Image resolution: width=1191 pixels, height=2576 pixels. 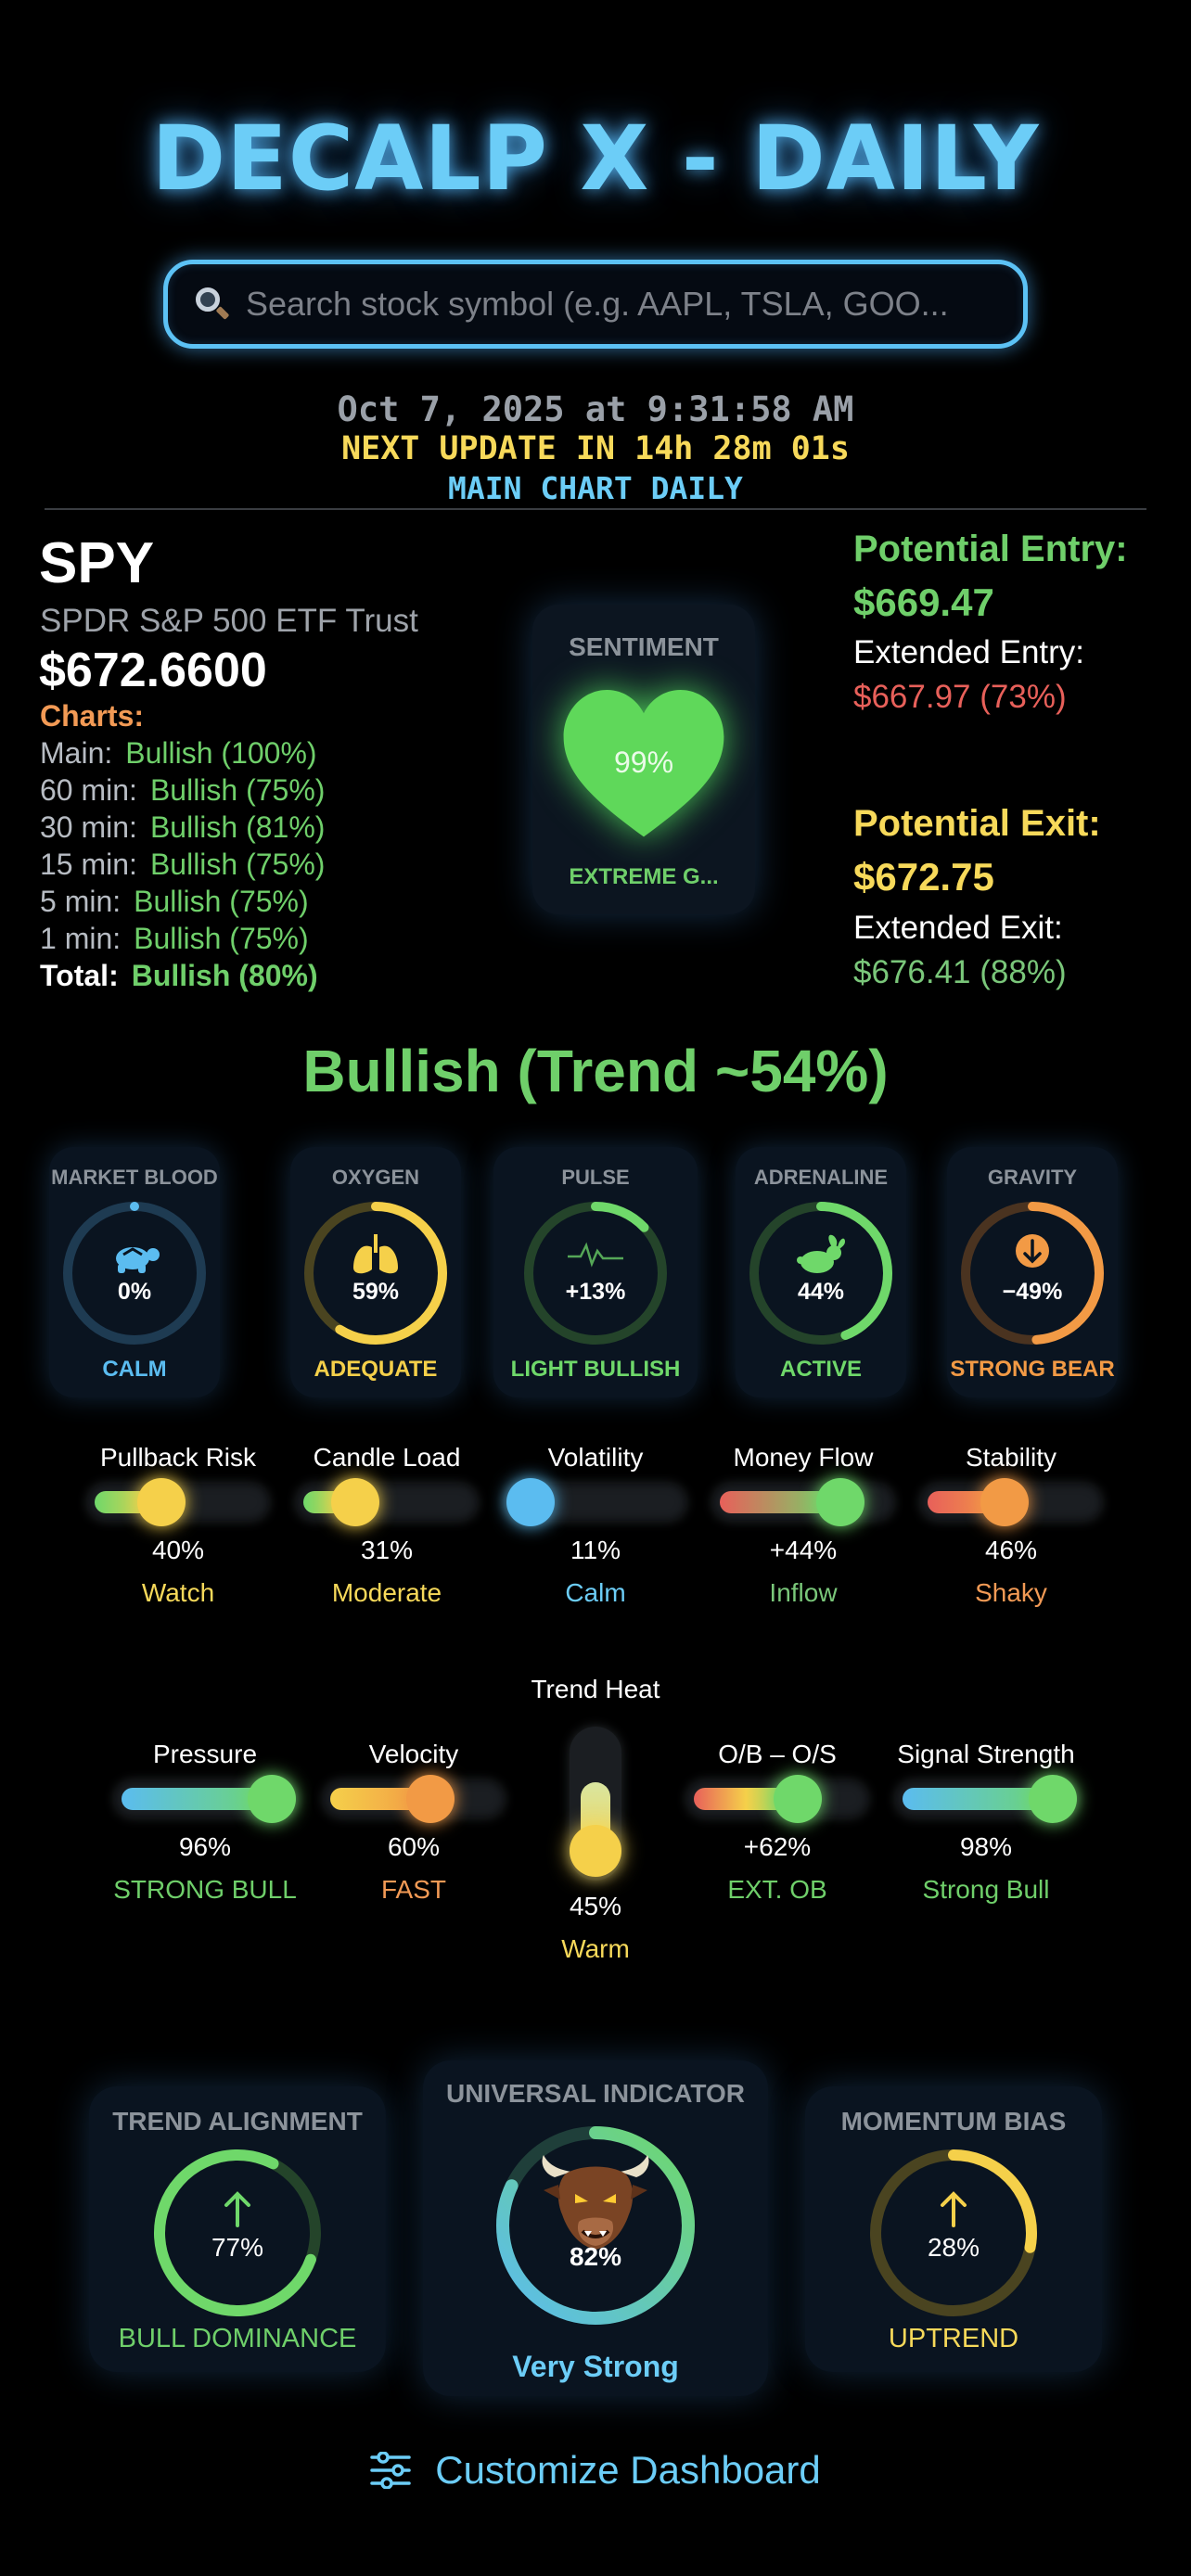 I want to click on timeframe-label: Main:, so click(x=76, y=753).